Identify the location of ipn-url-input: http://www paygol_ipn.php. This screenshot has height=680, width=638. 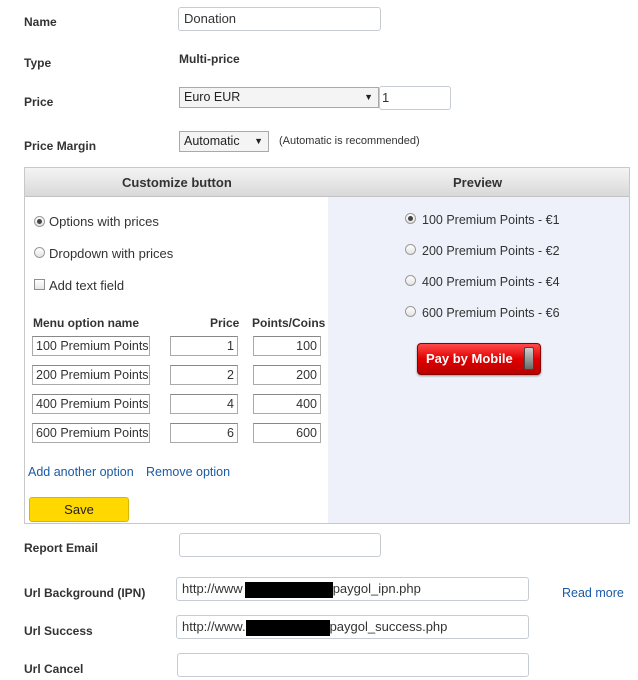
(352, 589).